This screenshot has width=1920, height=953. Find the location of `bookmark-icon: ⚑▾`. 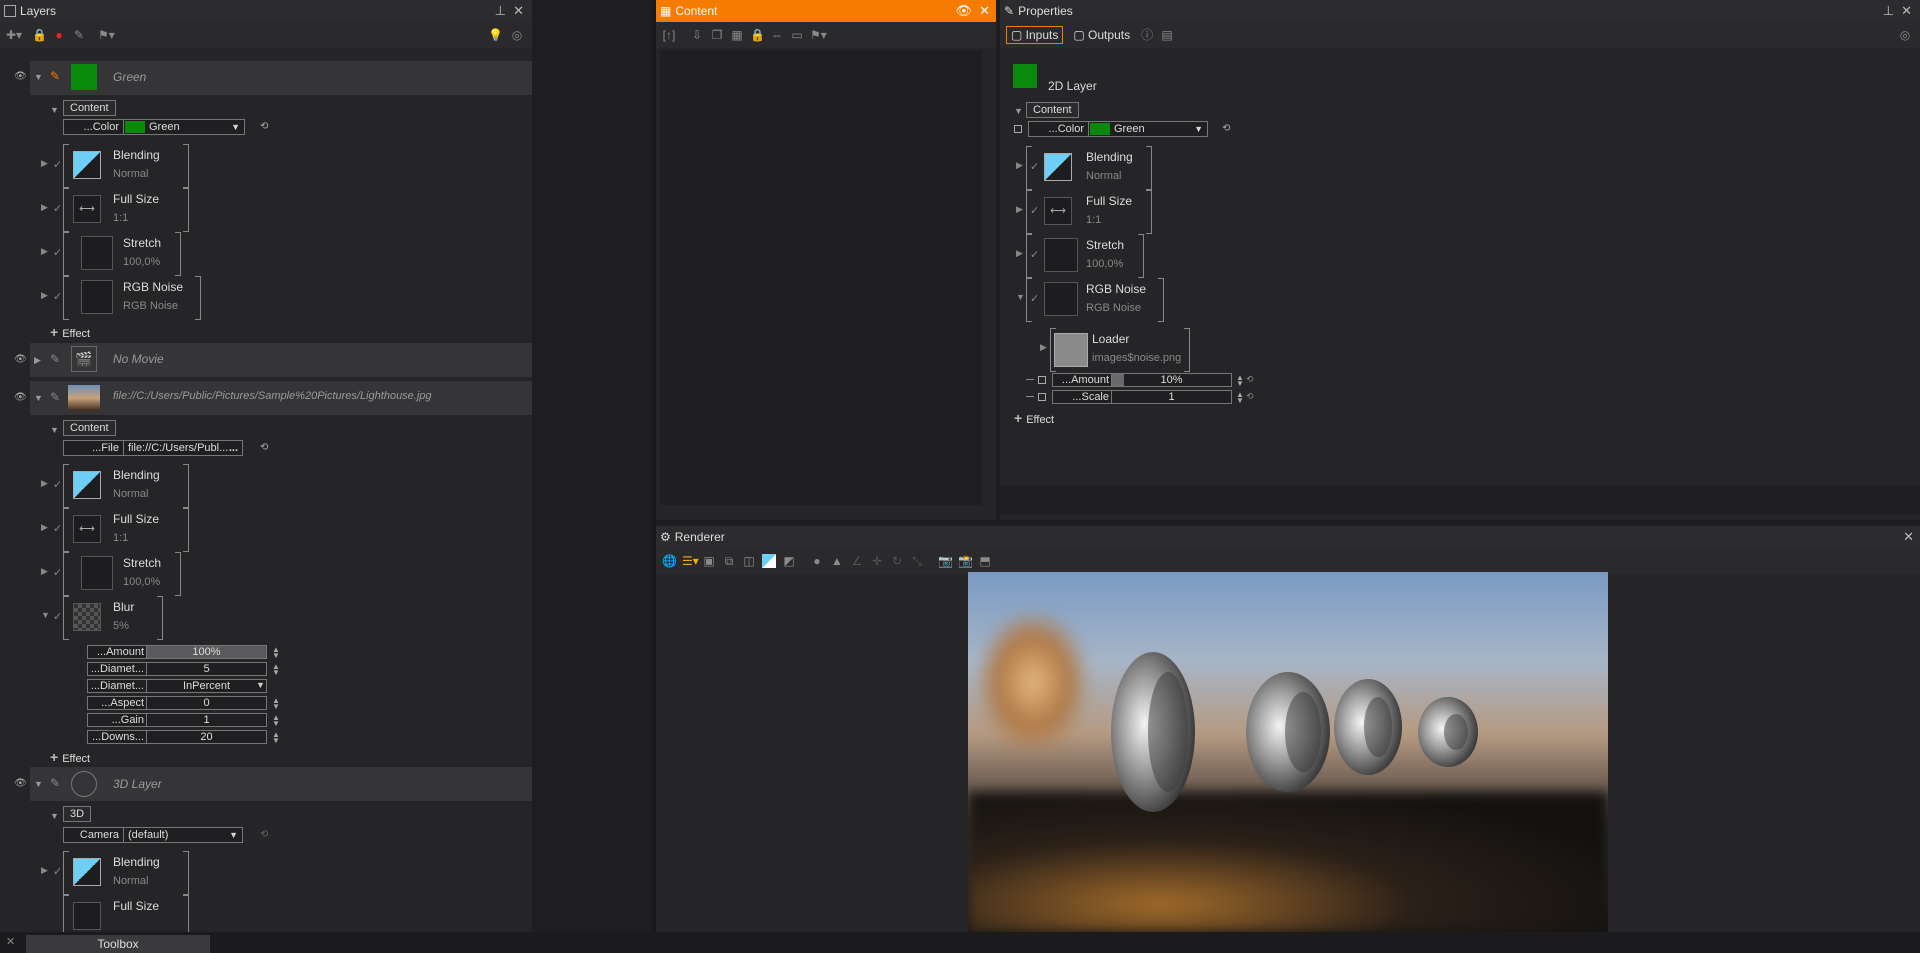

bookmark-icon: ⚑▾ is located at coordinates (106, 35).